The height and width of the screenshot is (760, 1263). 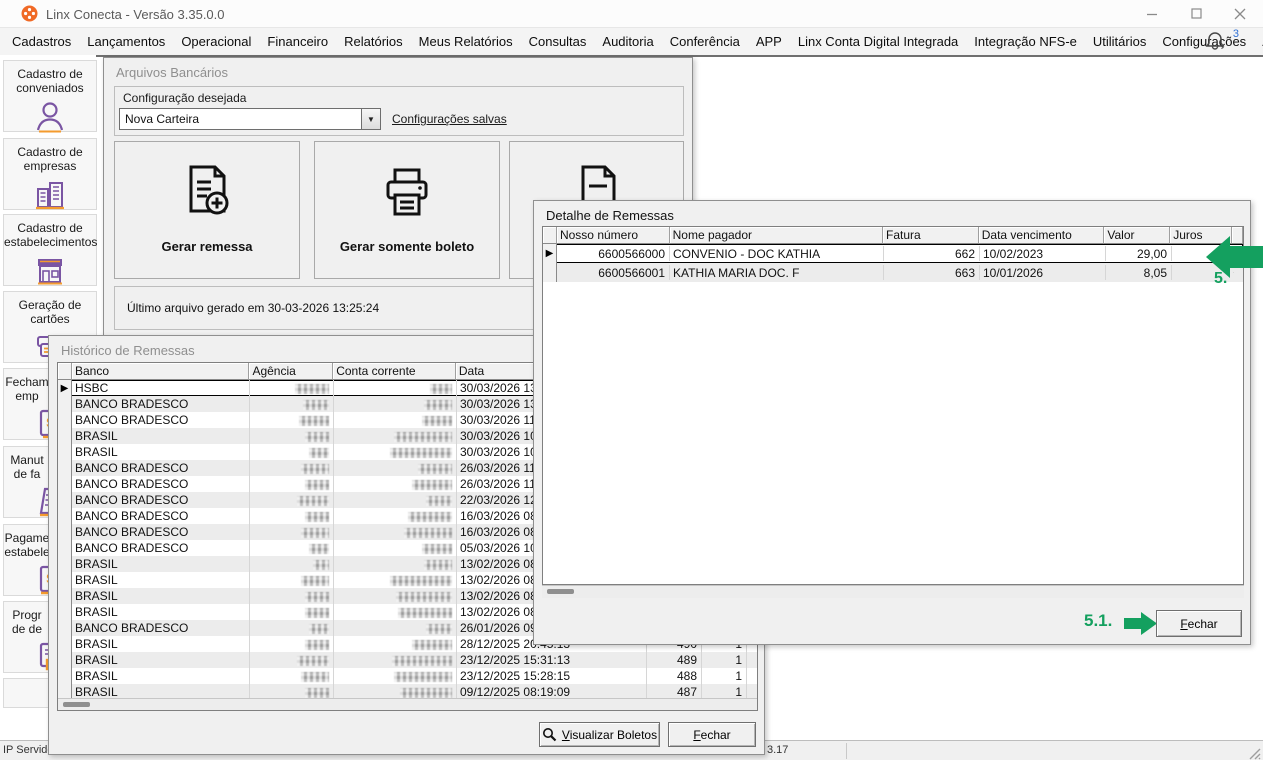 I want to click on visualizar-boletos-button: Visualizar Boletos, so click(x=599, y=734).